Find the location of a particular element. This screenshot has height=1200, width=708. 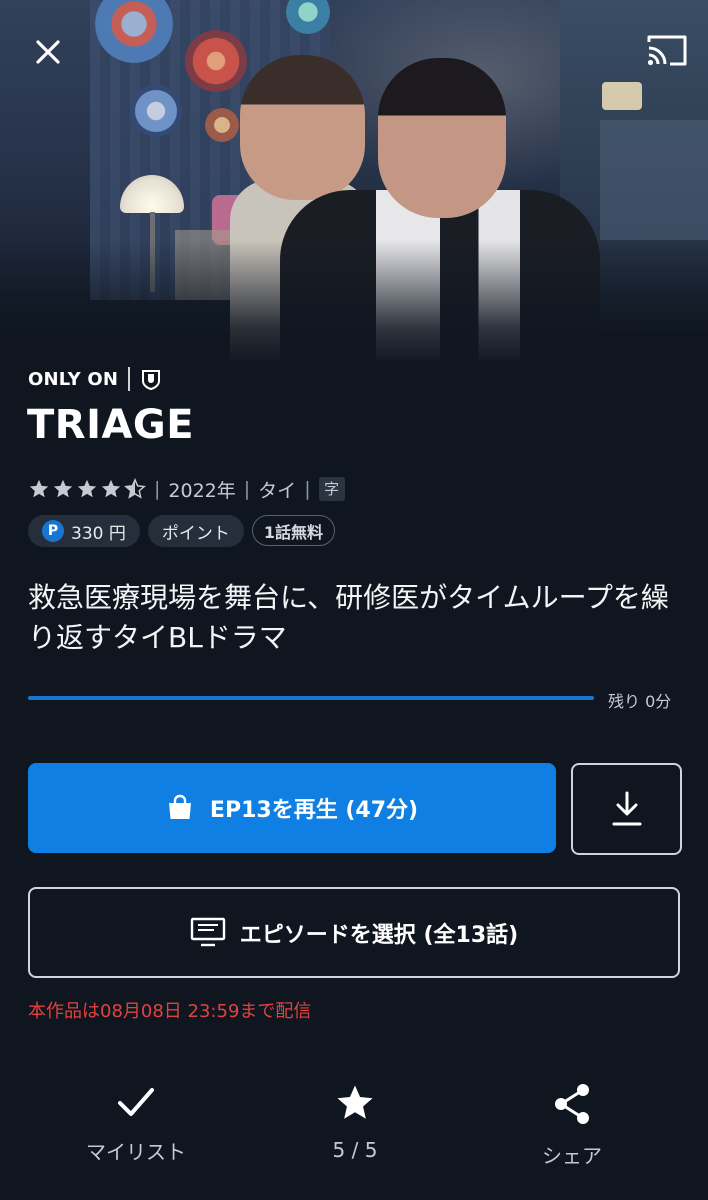

rating-button: 5 / 5 is located at coordinates (355, 1122).